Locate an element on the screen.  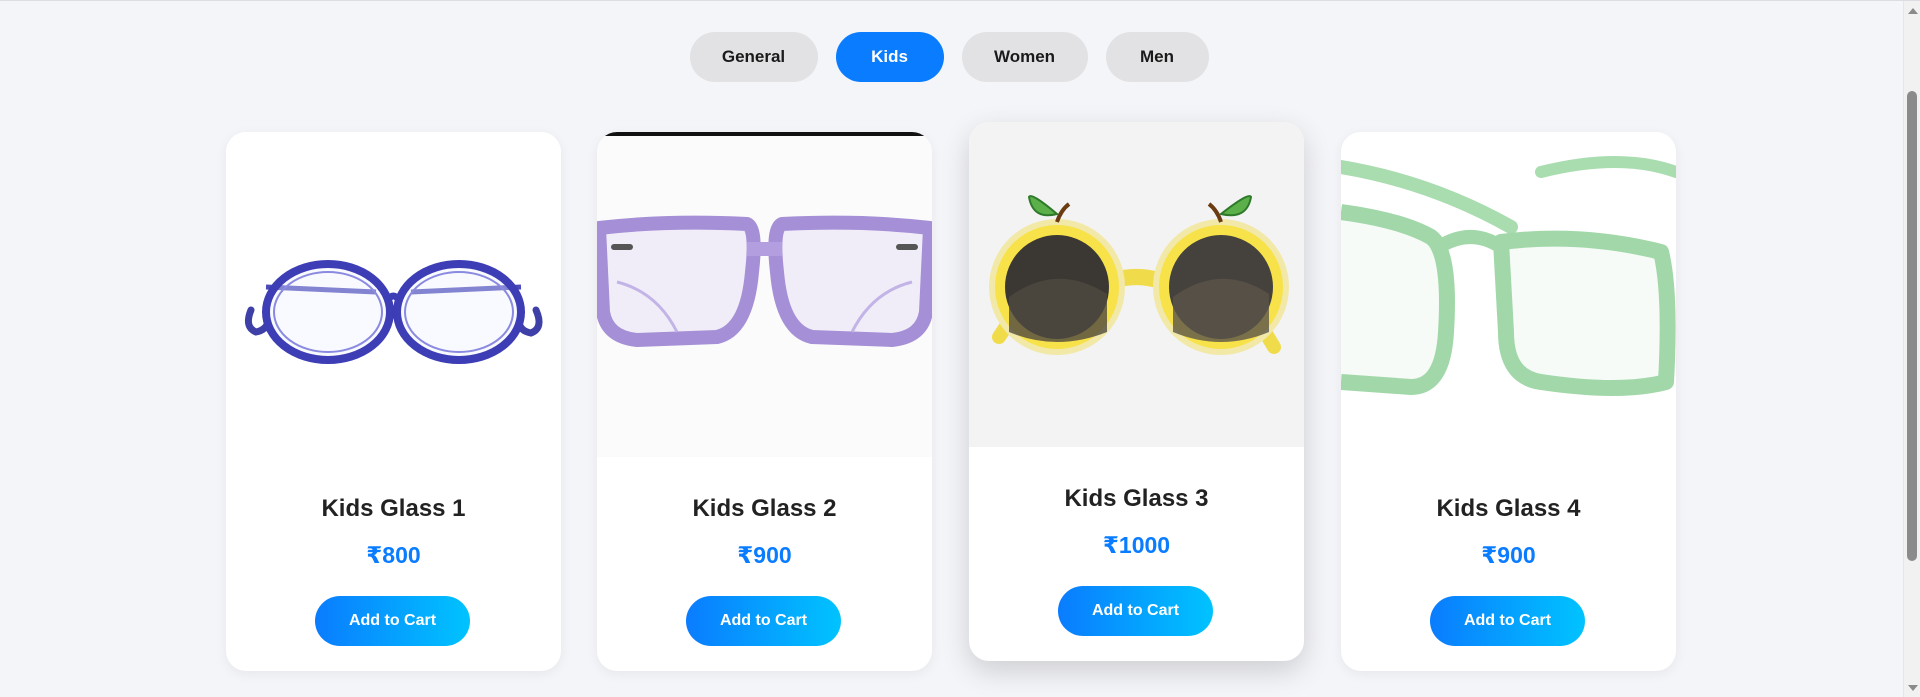
purple-square-kids-glasses-image is located at coordinates (764, 294).